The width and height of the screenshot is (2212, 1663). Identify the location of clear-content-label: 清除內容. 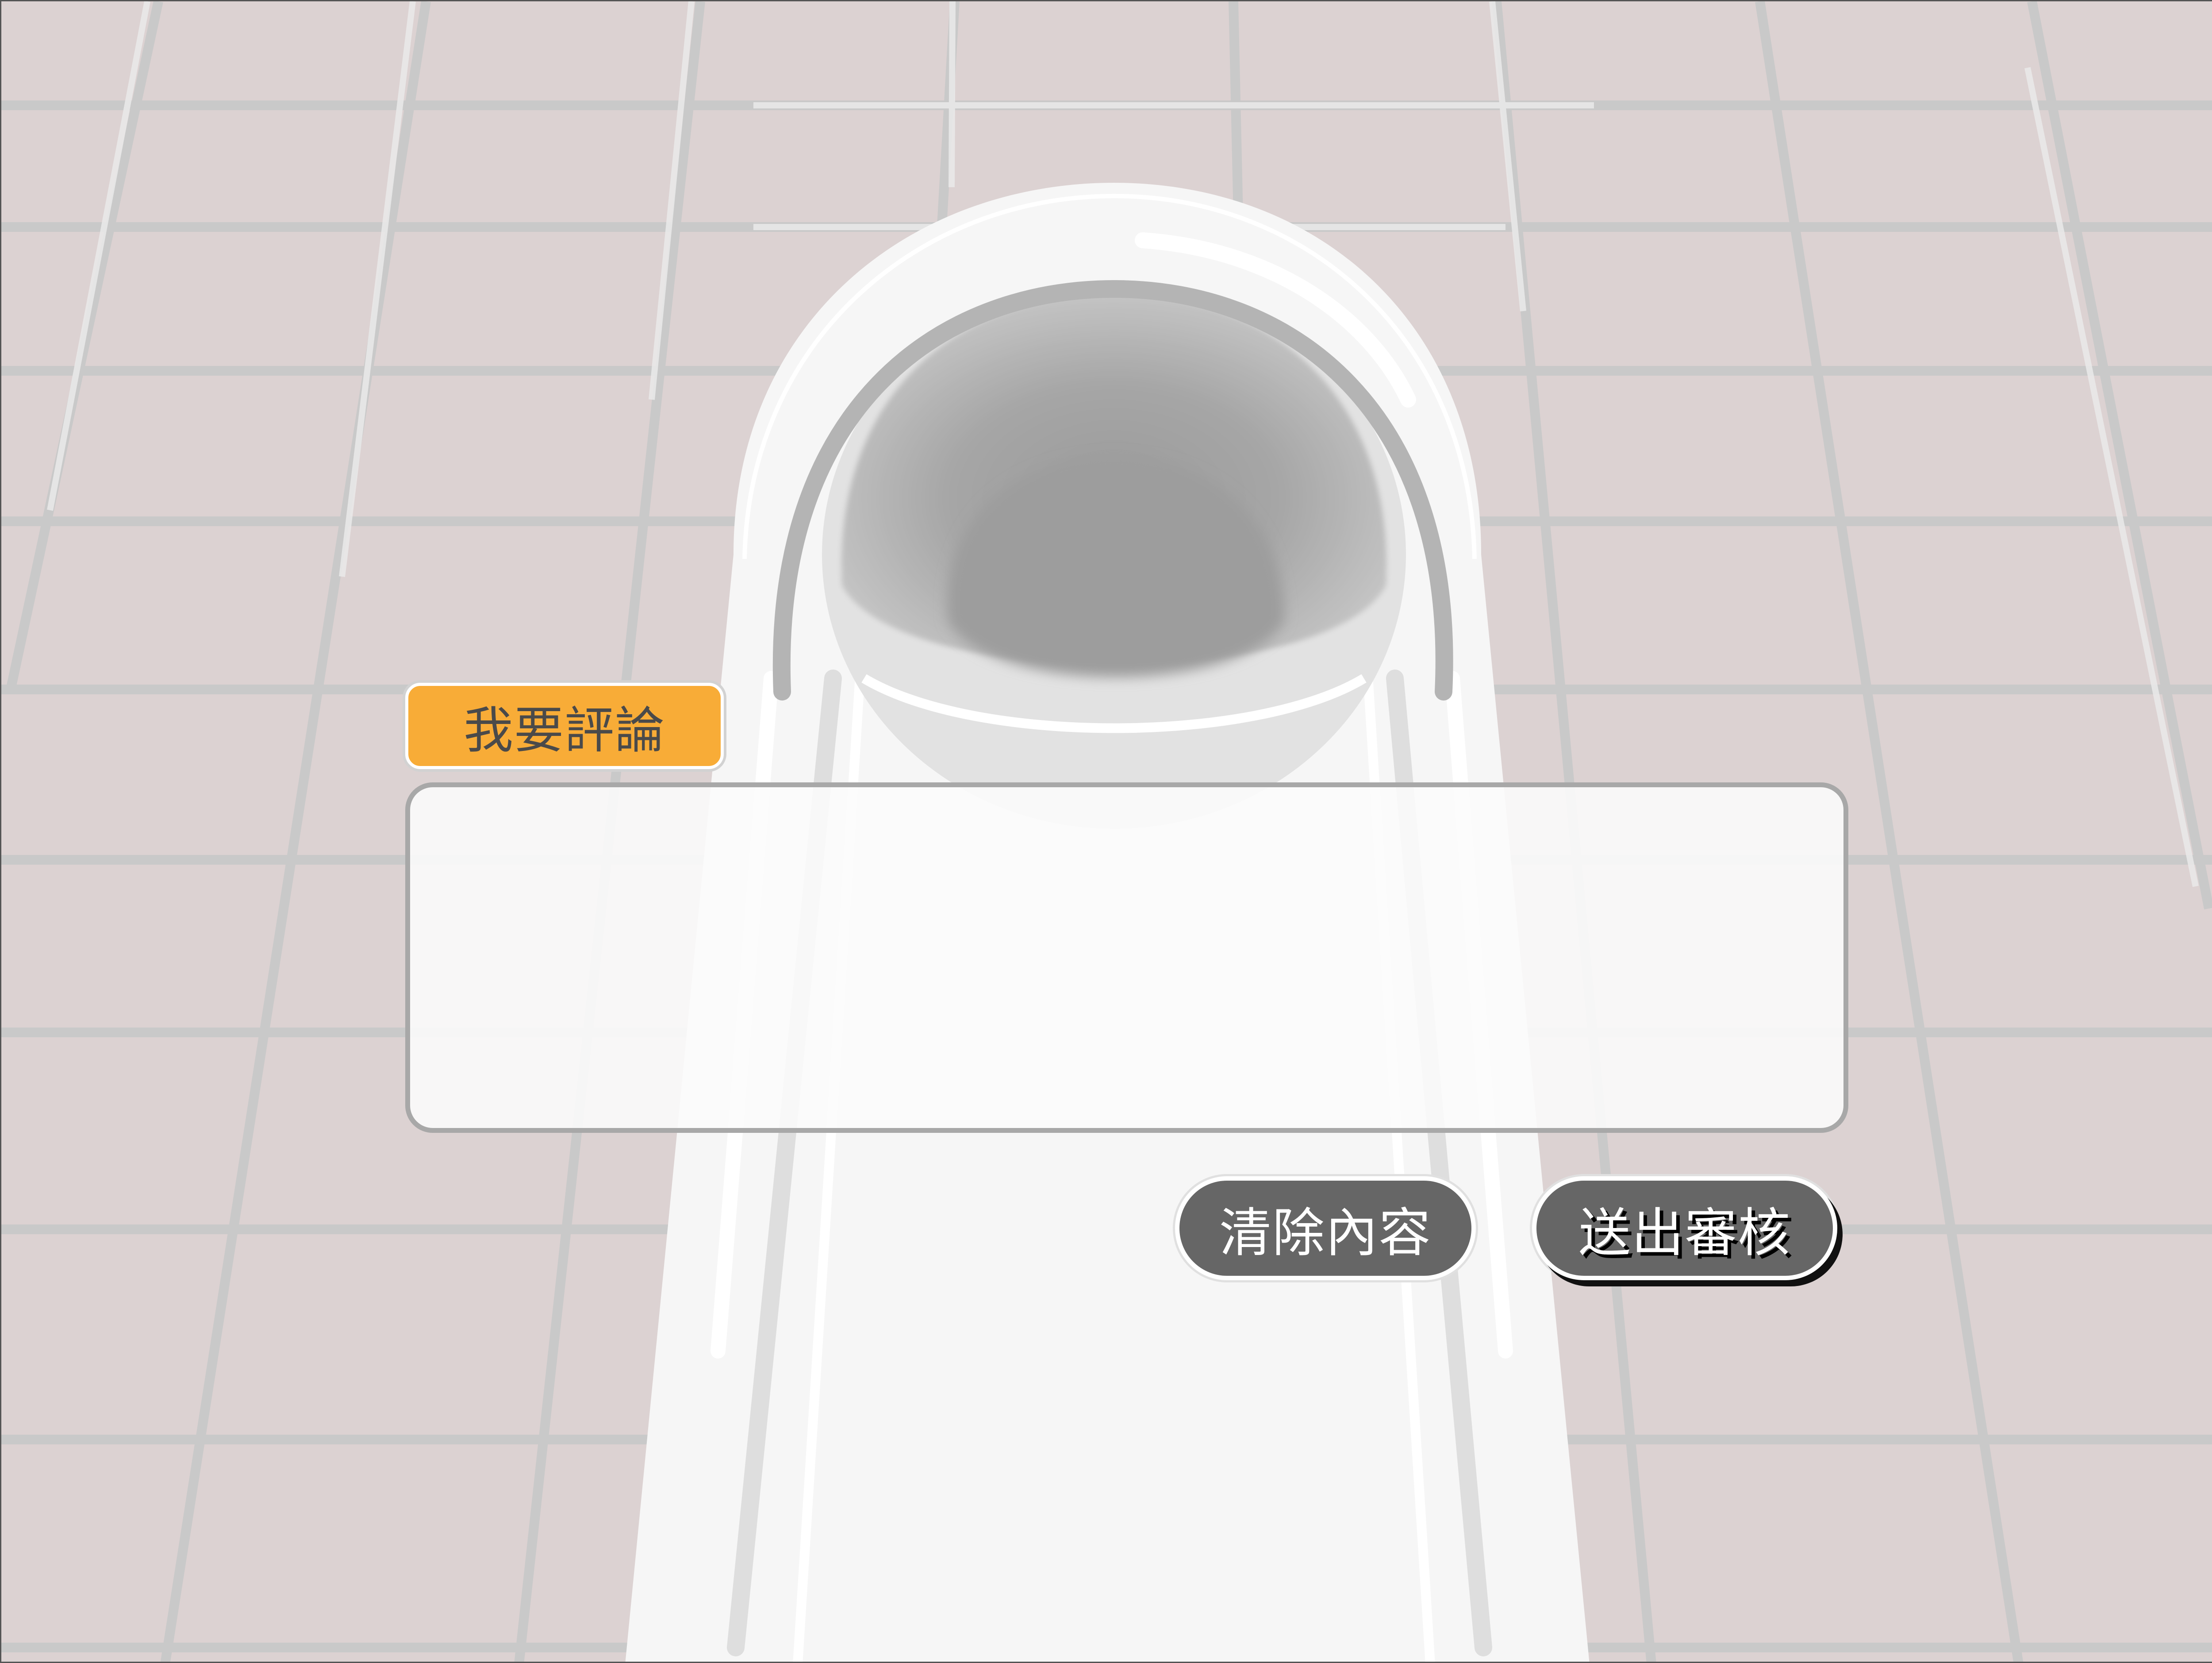
(1326, 1233).